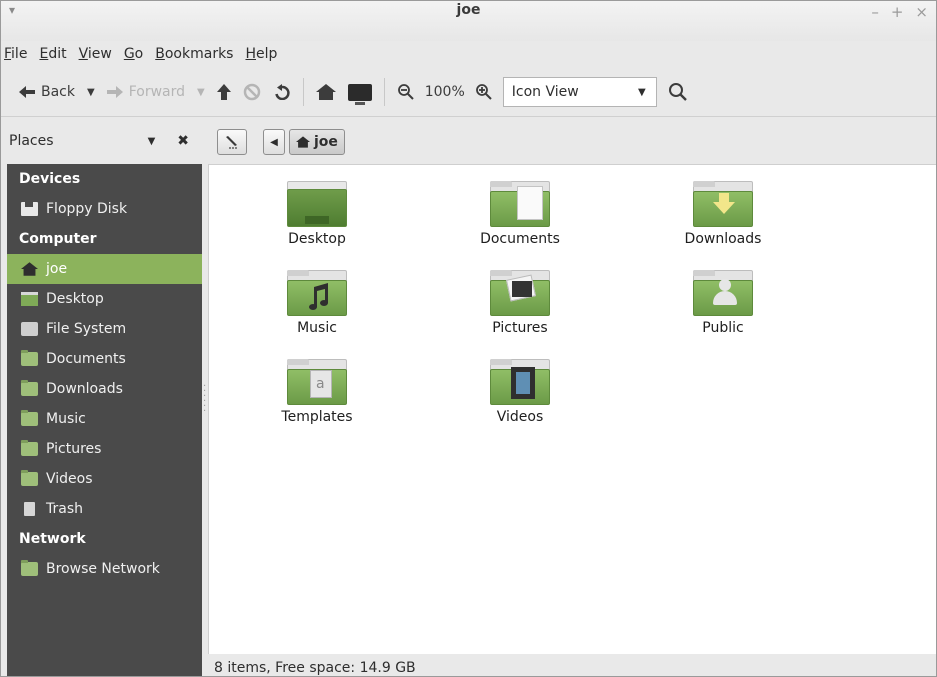 The height and width of the screenshot is (677, 937). Describe the element at coordinates (101, 141) in the screenshot. I see `places-selector: Places ▼ ✖` at that location.